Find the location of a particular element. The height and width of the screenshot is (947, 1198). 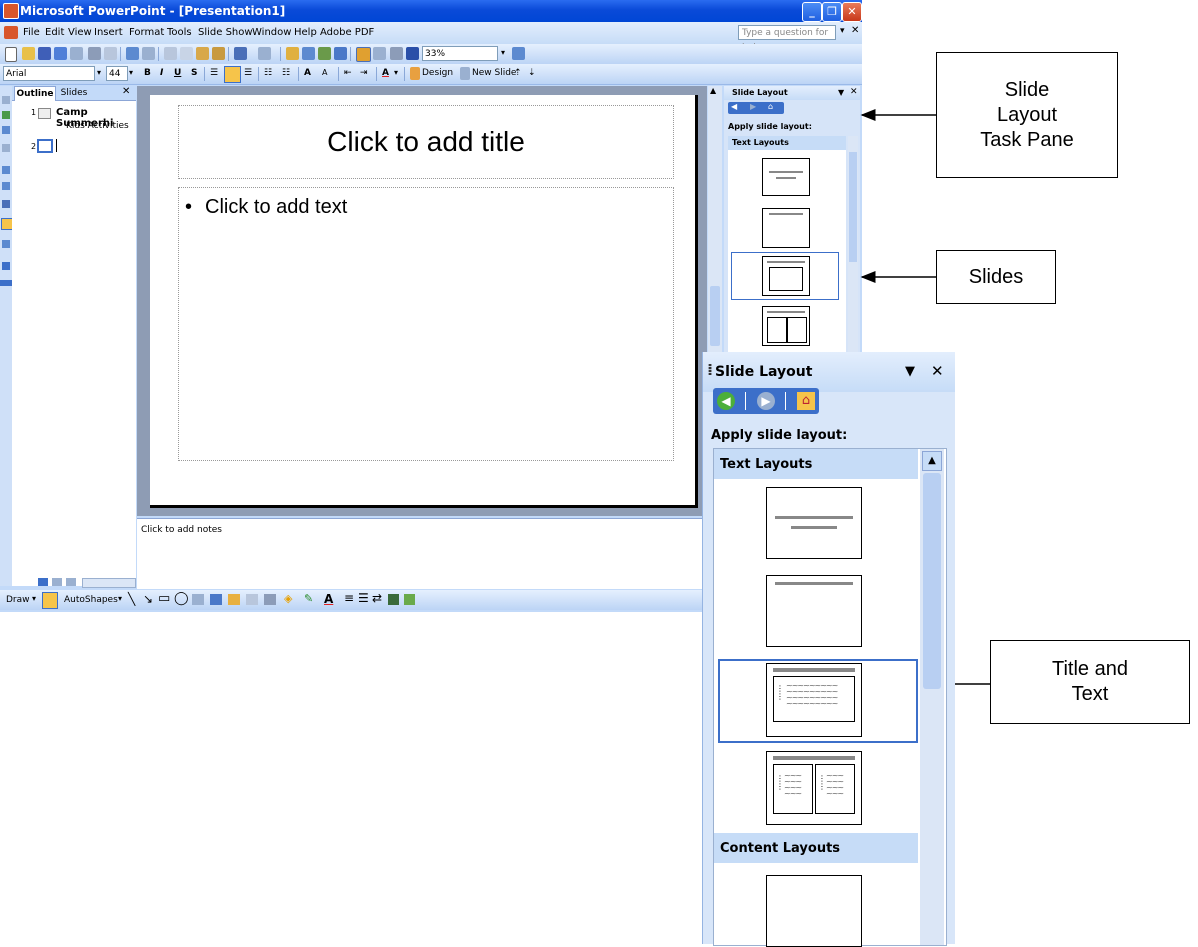

task-pane-title-large: Slide Layout is located at coordinates (764, 372).